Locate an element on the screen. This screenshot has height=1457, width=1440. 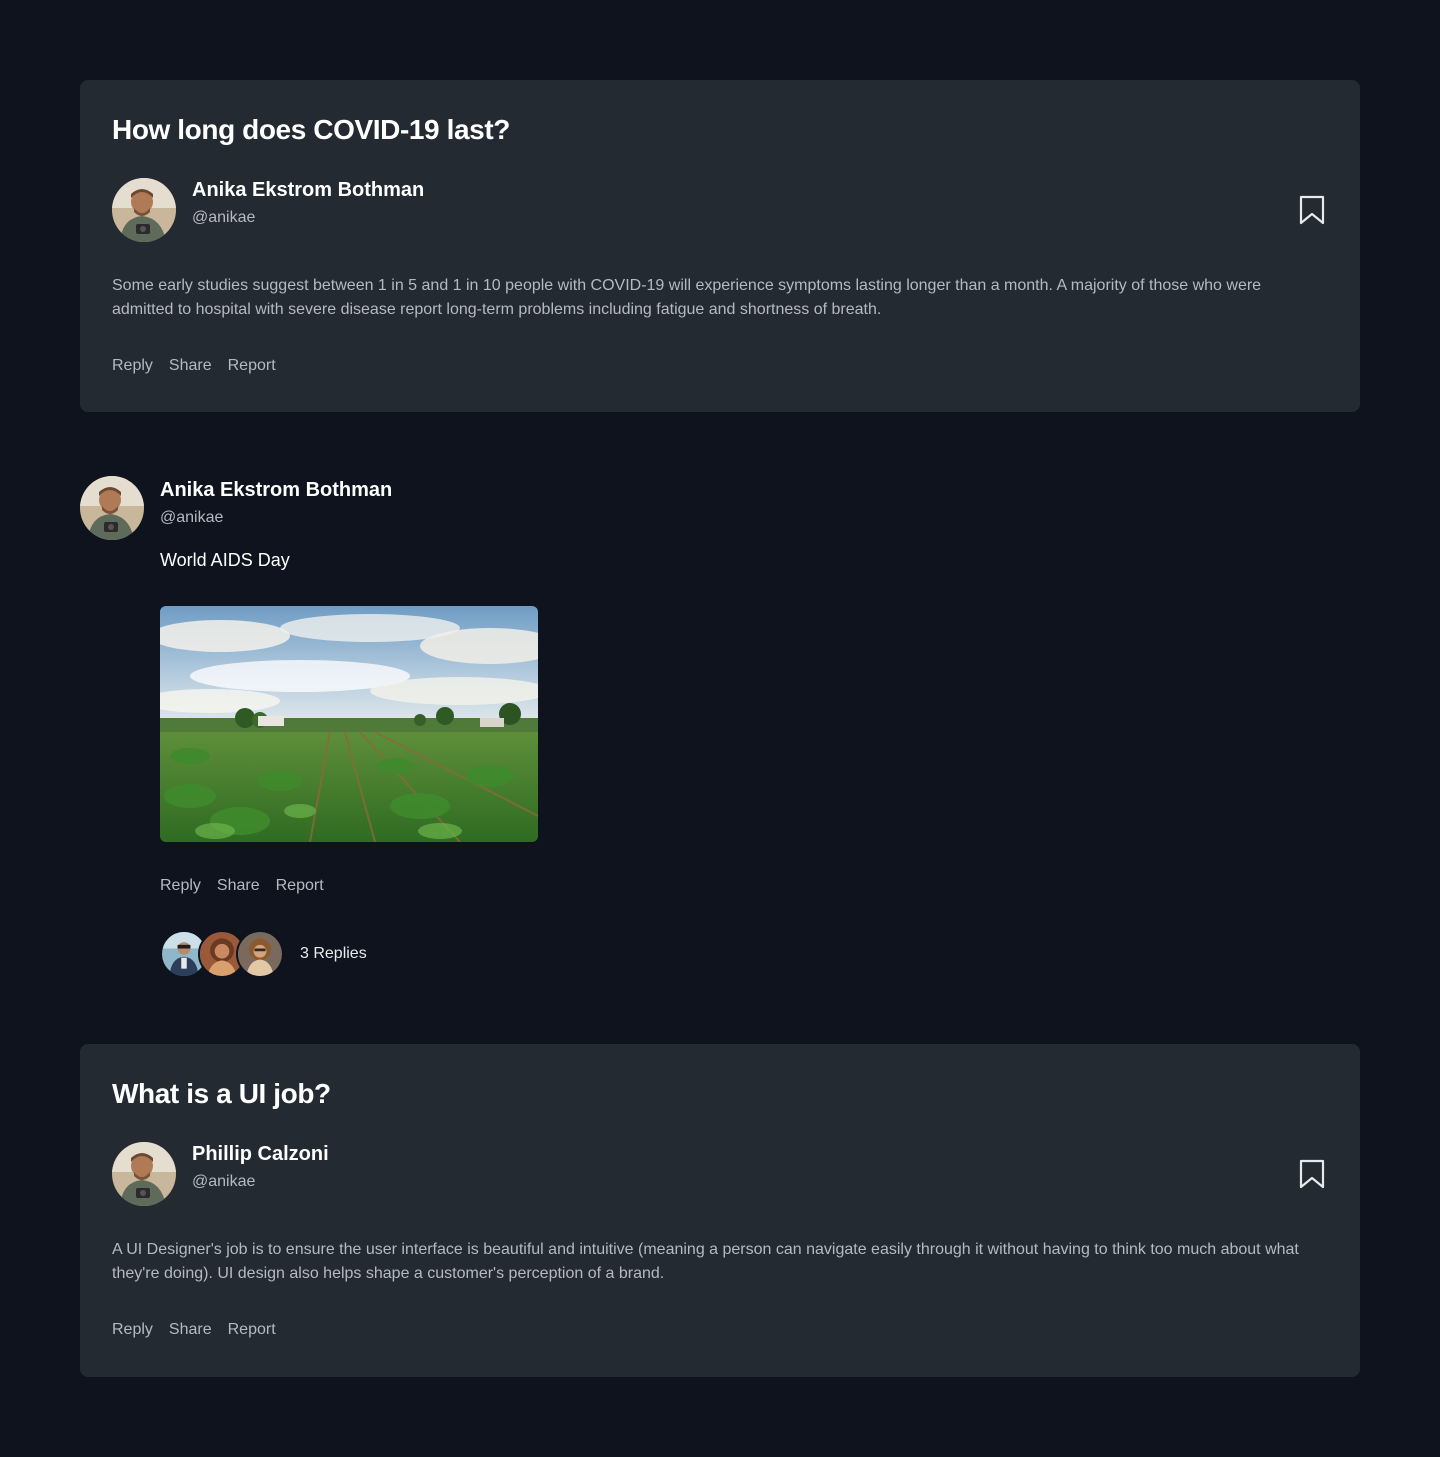
reply-avatar-image is located at coordinates (260, 954).